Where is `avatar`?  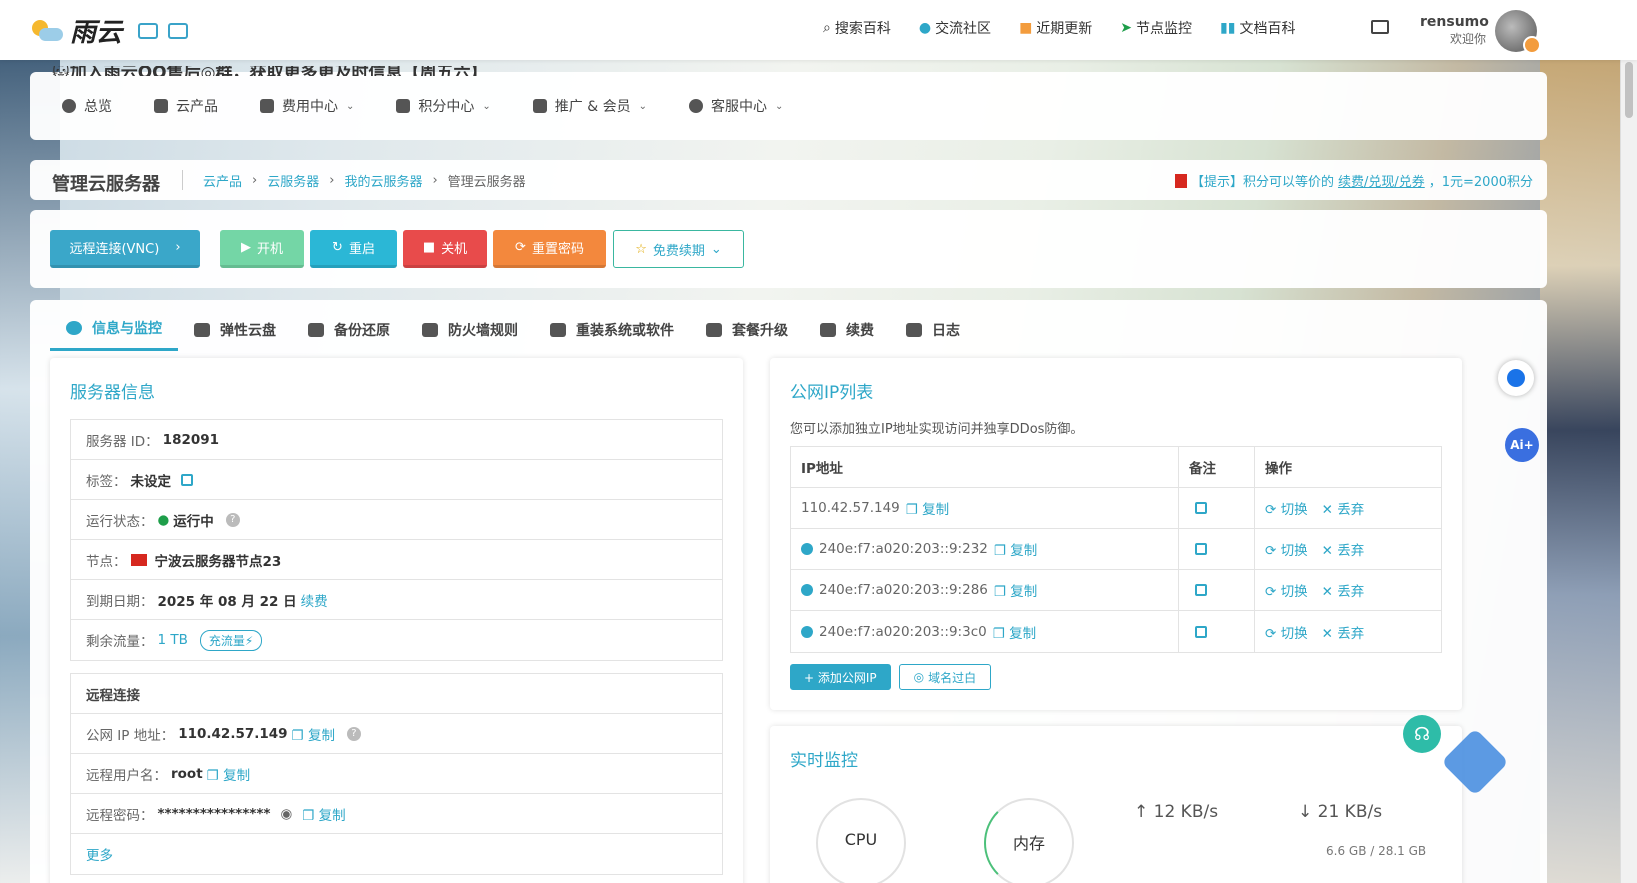 avatar is located at coordinates (1518, 32).